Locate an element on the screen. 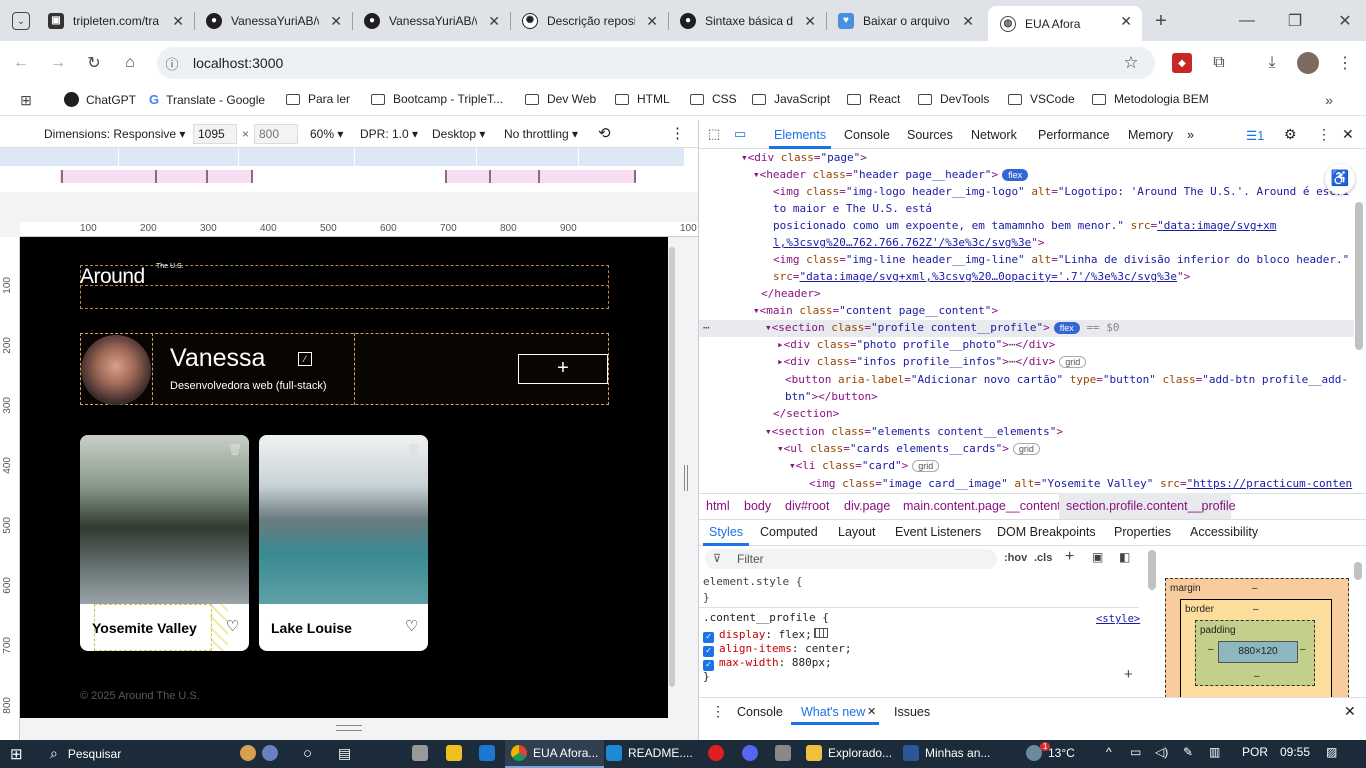 The height and width of the screenshot is (768, 1366). bookmark-folder: Metodologia BEM is located at coordinates (1150, 99).